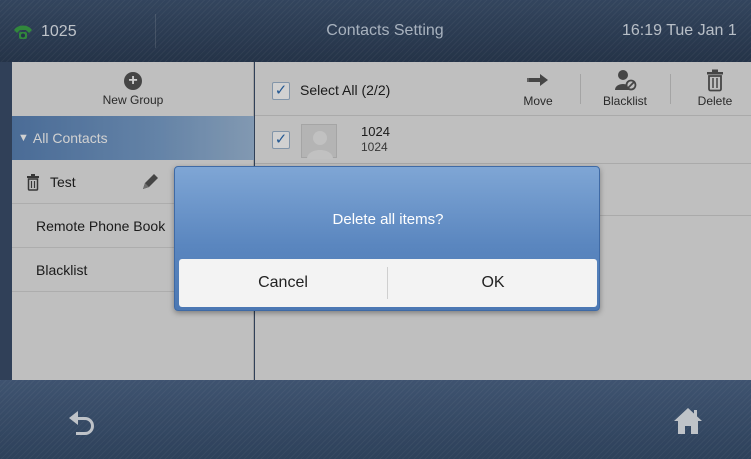 This screenshot has height=459, width=751. I want to click on dialog-button-divider, so click(387, 283).